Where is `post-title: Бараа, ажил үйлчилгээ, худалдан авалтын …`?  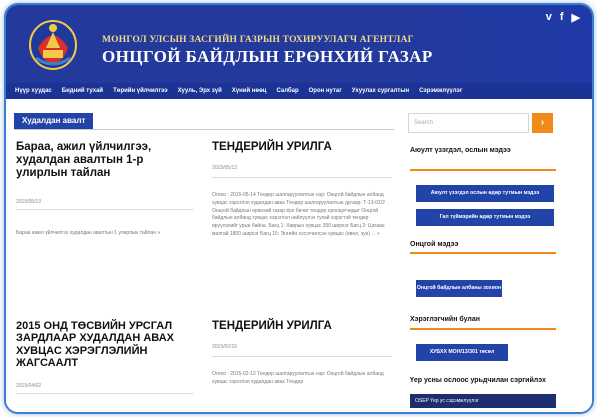
post-title: Бараа, ажил үйлчилгээ, худалдан авалтын … is located at coordinates (106, 160).